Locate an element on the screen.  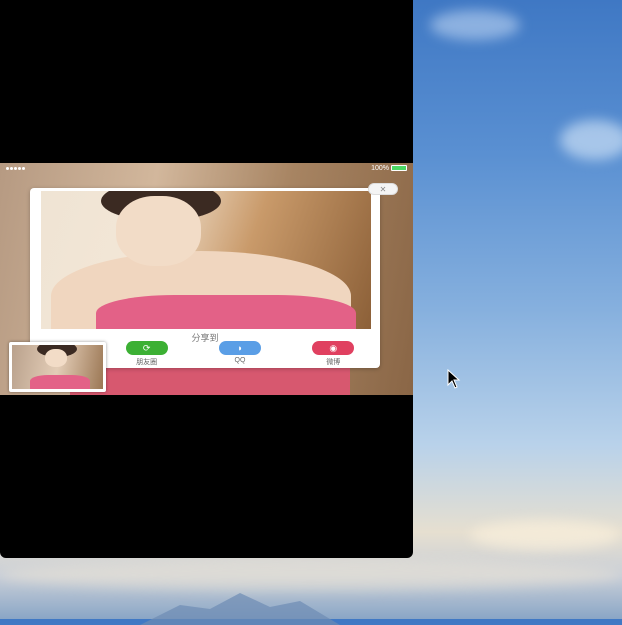
preview-photo is located at coordinates (206, 260).